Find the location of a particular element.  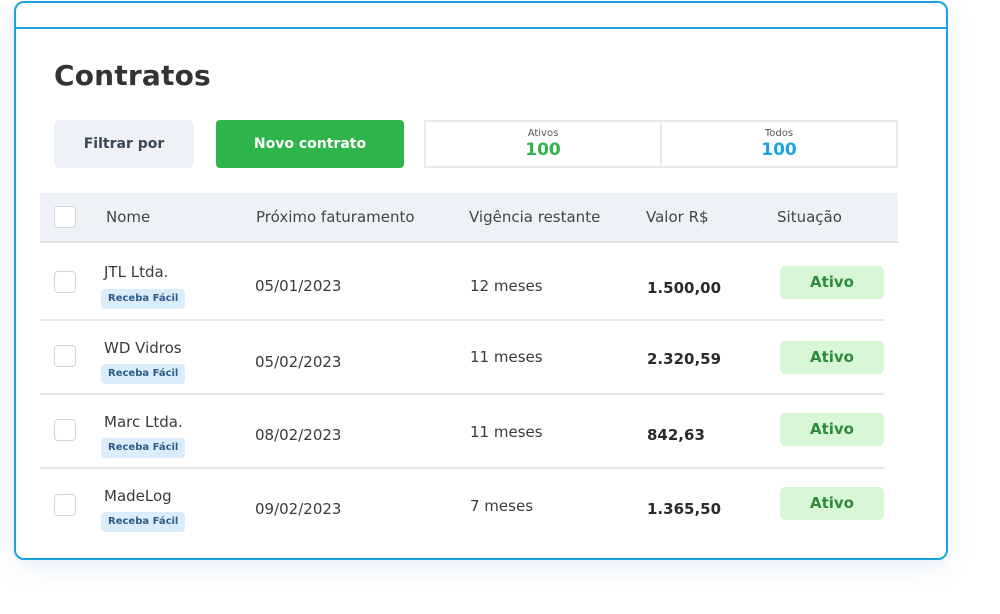

counter-all: Todos 100 is located at coordinates (778, 144).